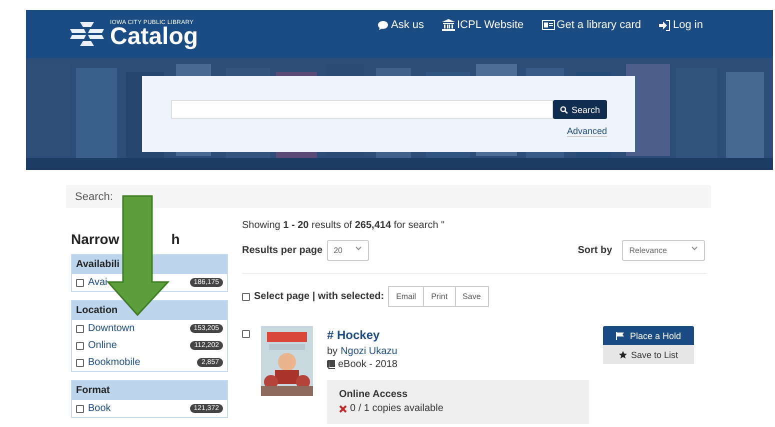  What do you see at coordinates (681, 25) in the screenshot?
I see `nav-link: Log in` at bounding box center [681, 25].